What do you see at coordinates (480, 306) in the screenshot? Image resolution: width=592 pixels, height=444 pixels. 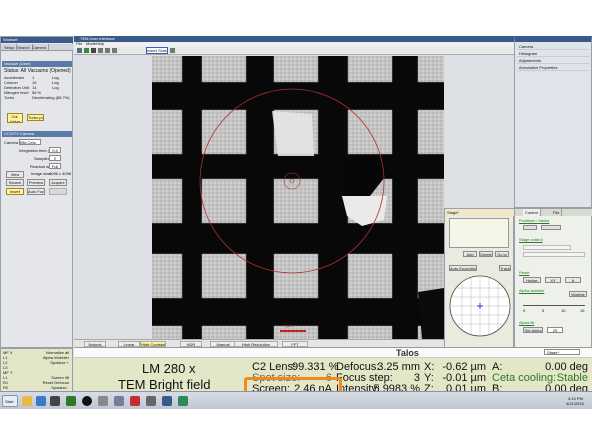 I see `stage-map` at bounding box center [480, 306].